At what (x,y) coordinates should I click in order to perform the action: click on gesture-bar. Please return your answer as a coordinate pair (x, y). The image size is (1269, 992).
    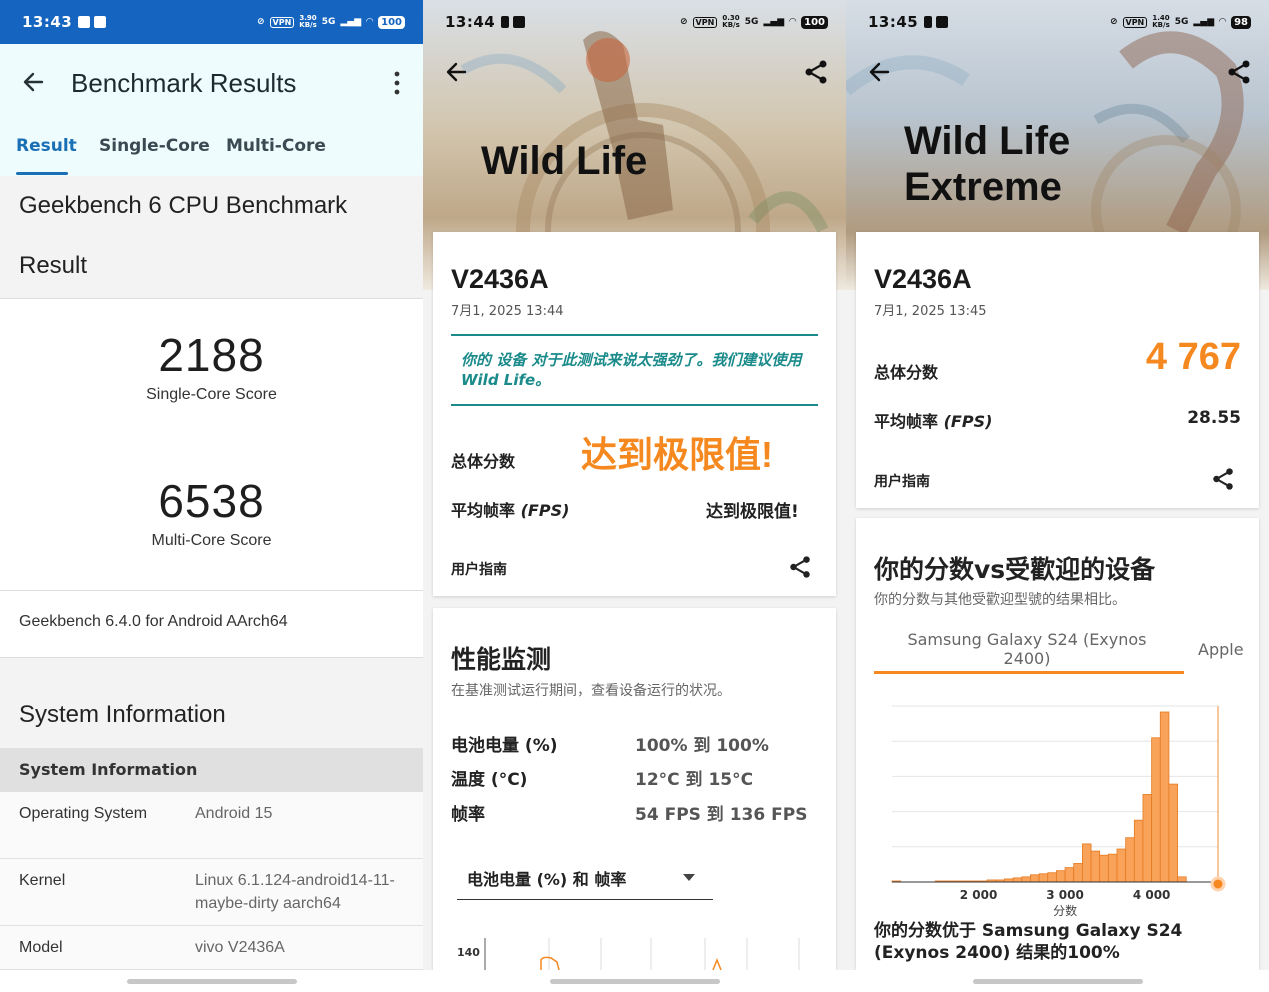
    Looking at the image, I should click on (634, 981).